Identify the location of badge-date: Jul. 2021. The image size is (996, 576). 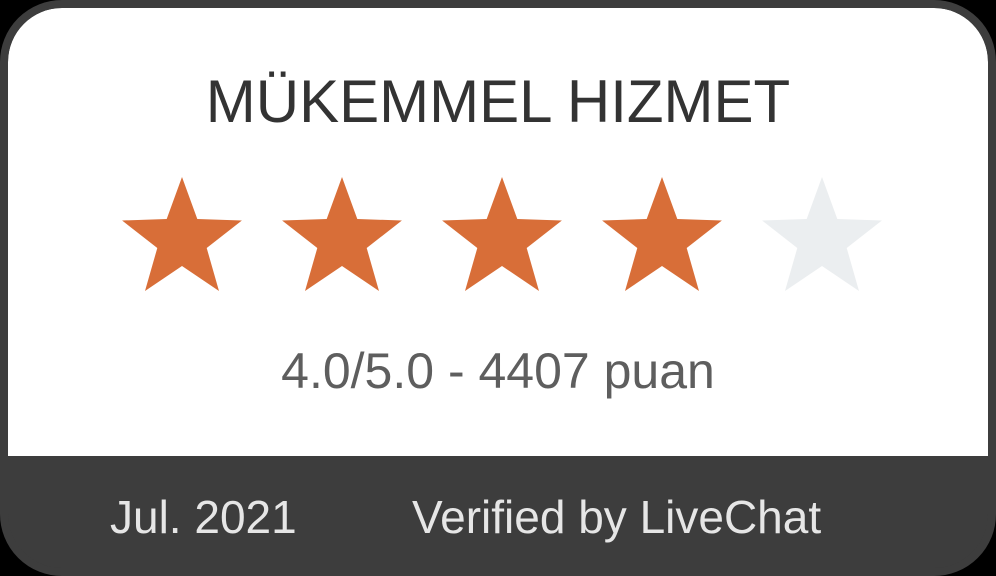
(203, 517).